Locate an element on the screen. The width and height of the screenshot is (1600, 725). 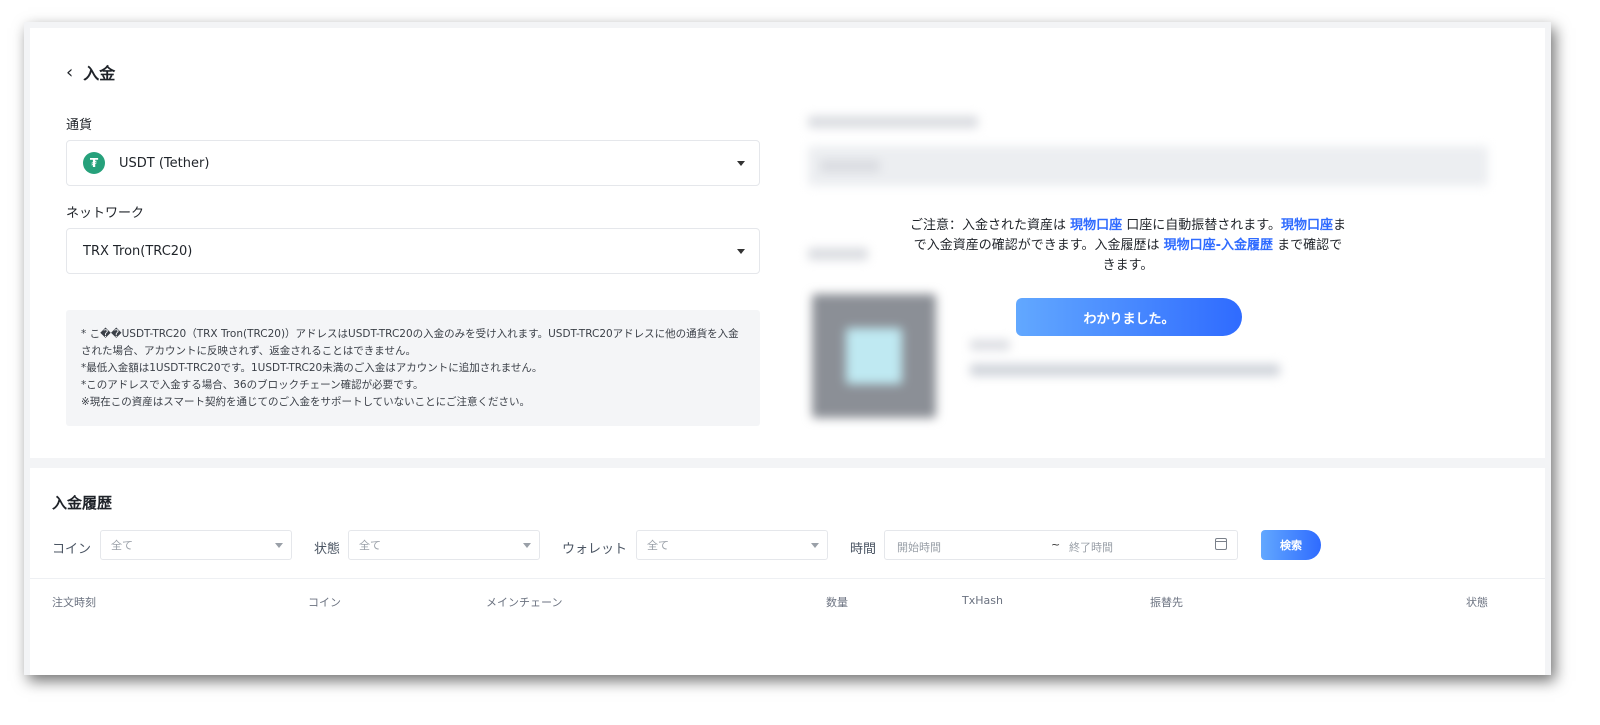
time-filter-label: 時間 is located at coordinates (863, 549).